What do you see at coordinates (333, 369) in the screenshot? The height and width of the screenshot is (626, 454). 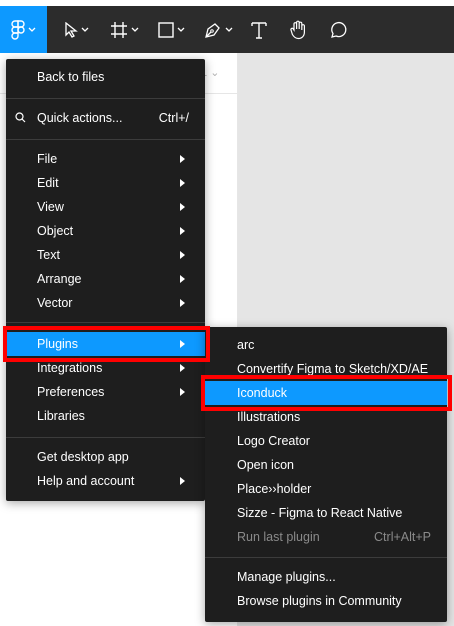 I see `menu-item-label: Convertify Figma to Sketch/XD/AE` at bounding box center [333, 369].